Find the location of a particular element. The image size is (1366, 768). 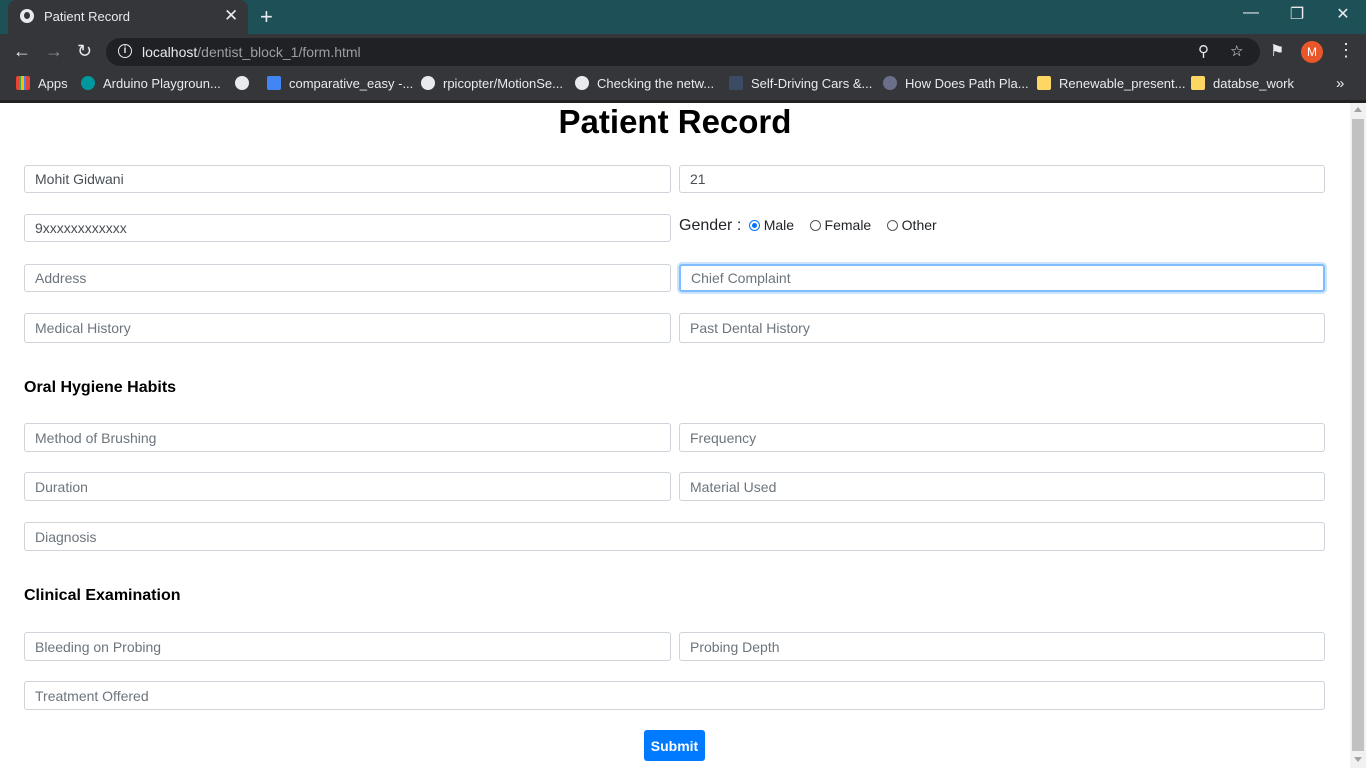

menu-icon: ⋮ is located at coordinates (1346, 50).